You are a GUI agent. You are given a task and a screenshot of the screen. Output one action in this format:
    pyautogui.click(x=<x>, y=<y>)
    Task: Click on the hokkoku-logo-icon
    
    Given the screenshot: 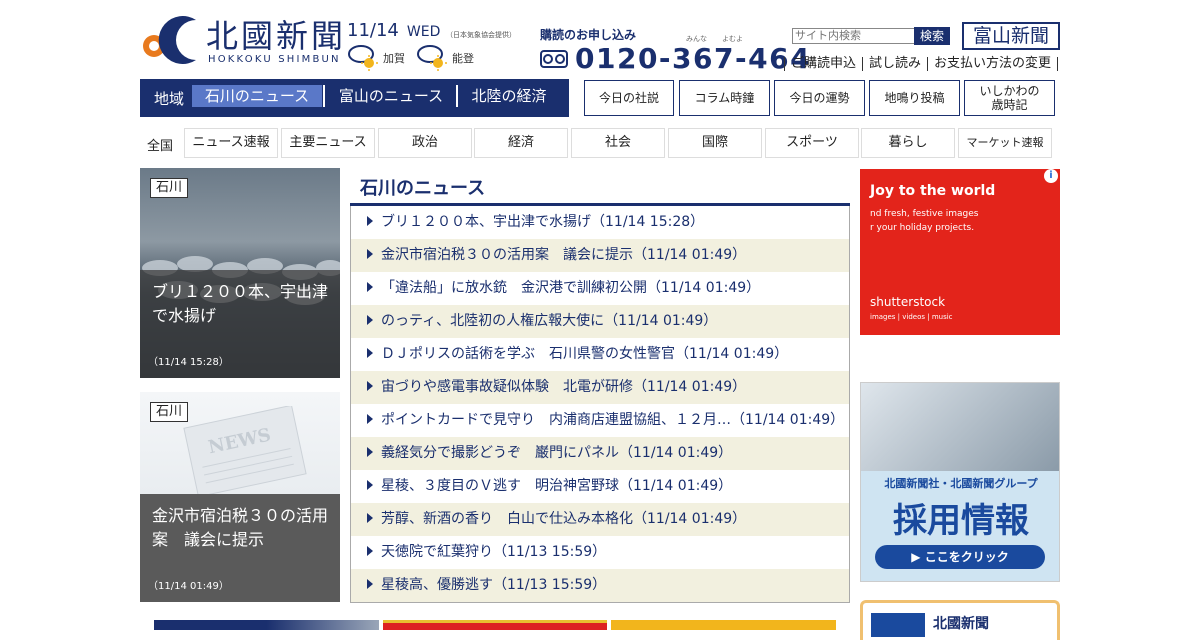 What is the action you would take?
    pyautogui.click(x=898, y=625)
    